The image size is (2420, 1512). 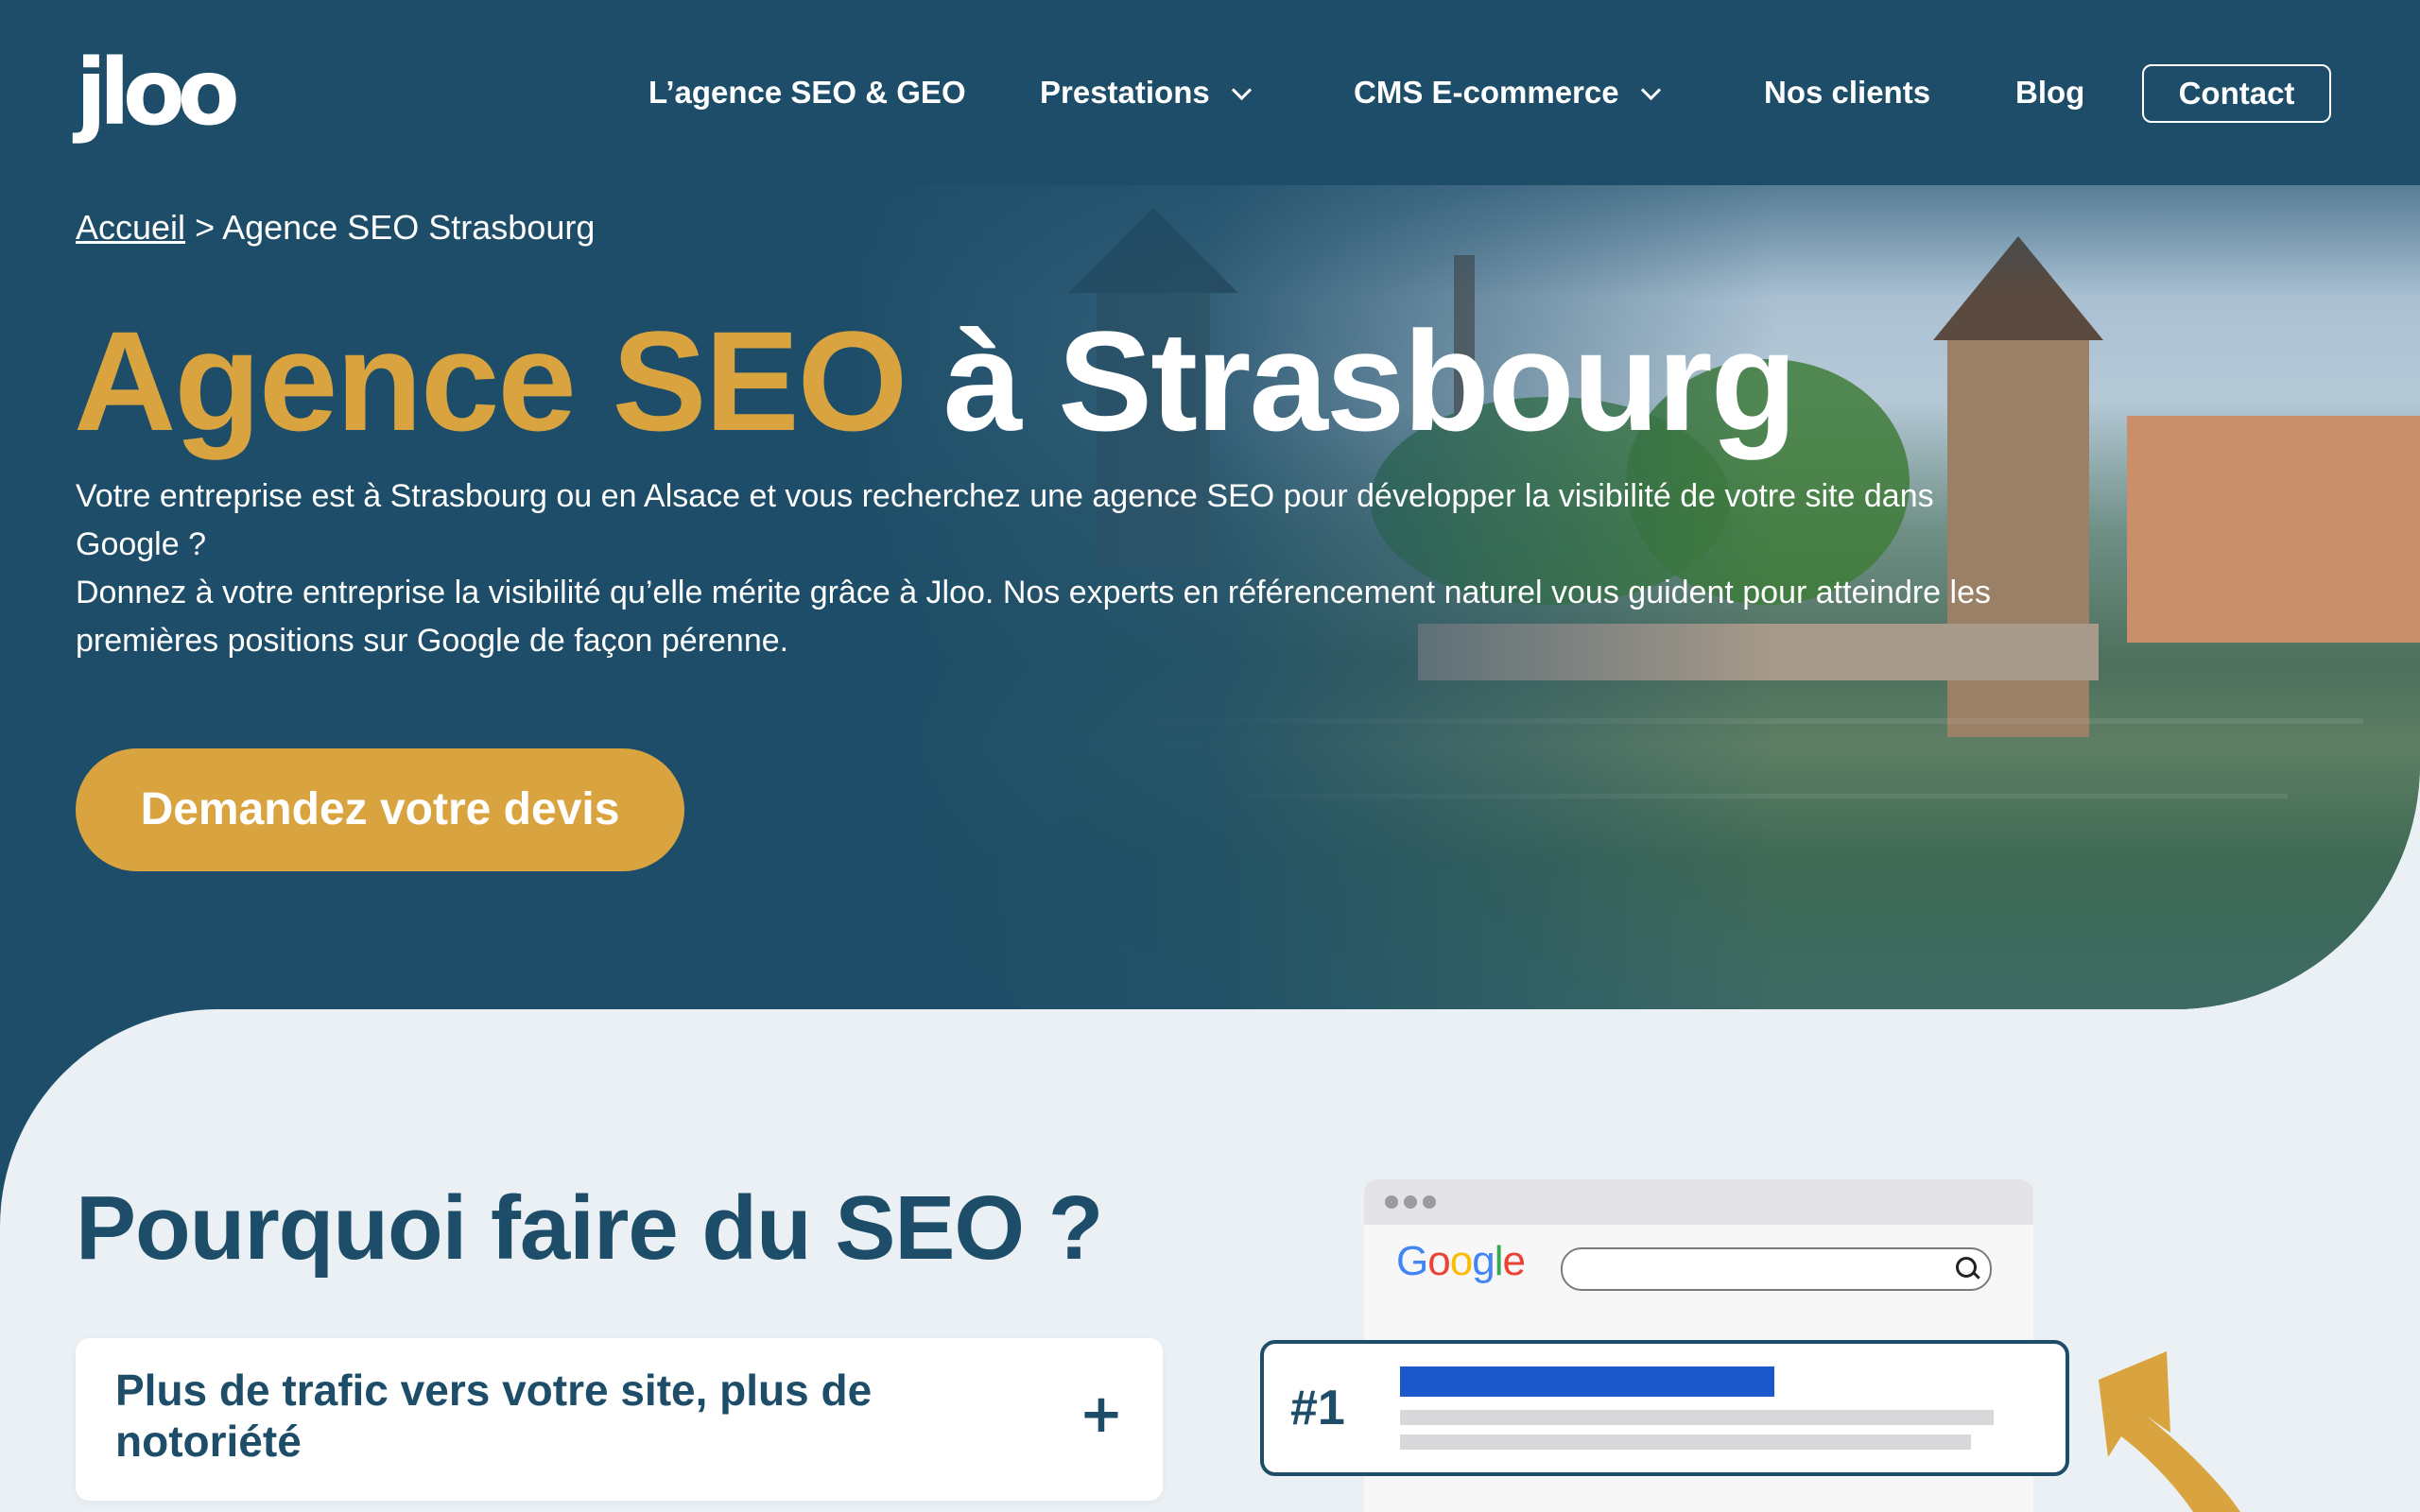 I want to click on curved-arrow-icon, so click(x=2169, y=1431).